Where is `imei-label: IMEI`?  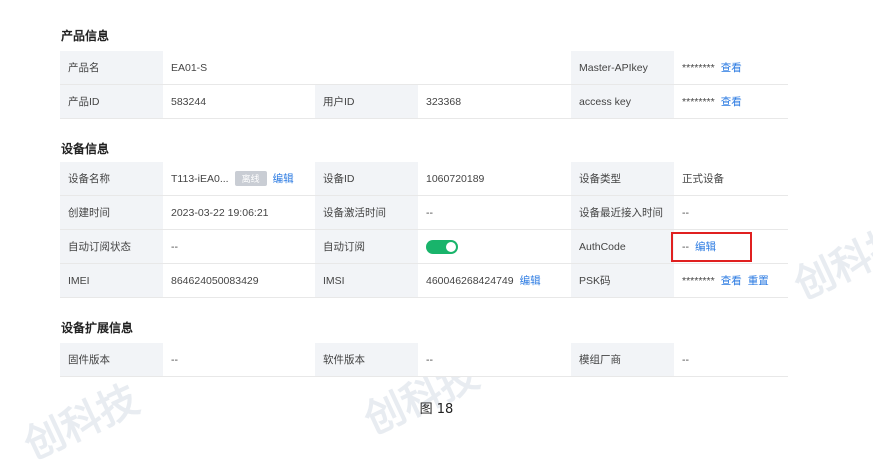 imei-label: IMEI is located at coordinates (111, 280).